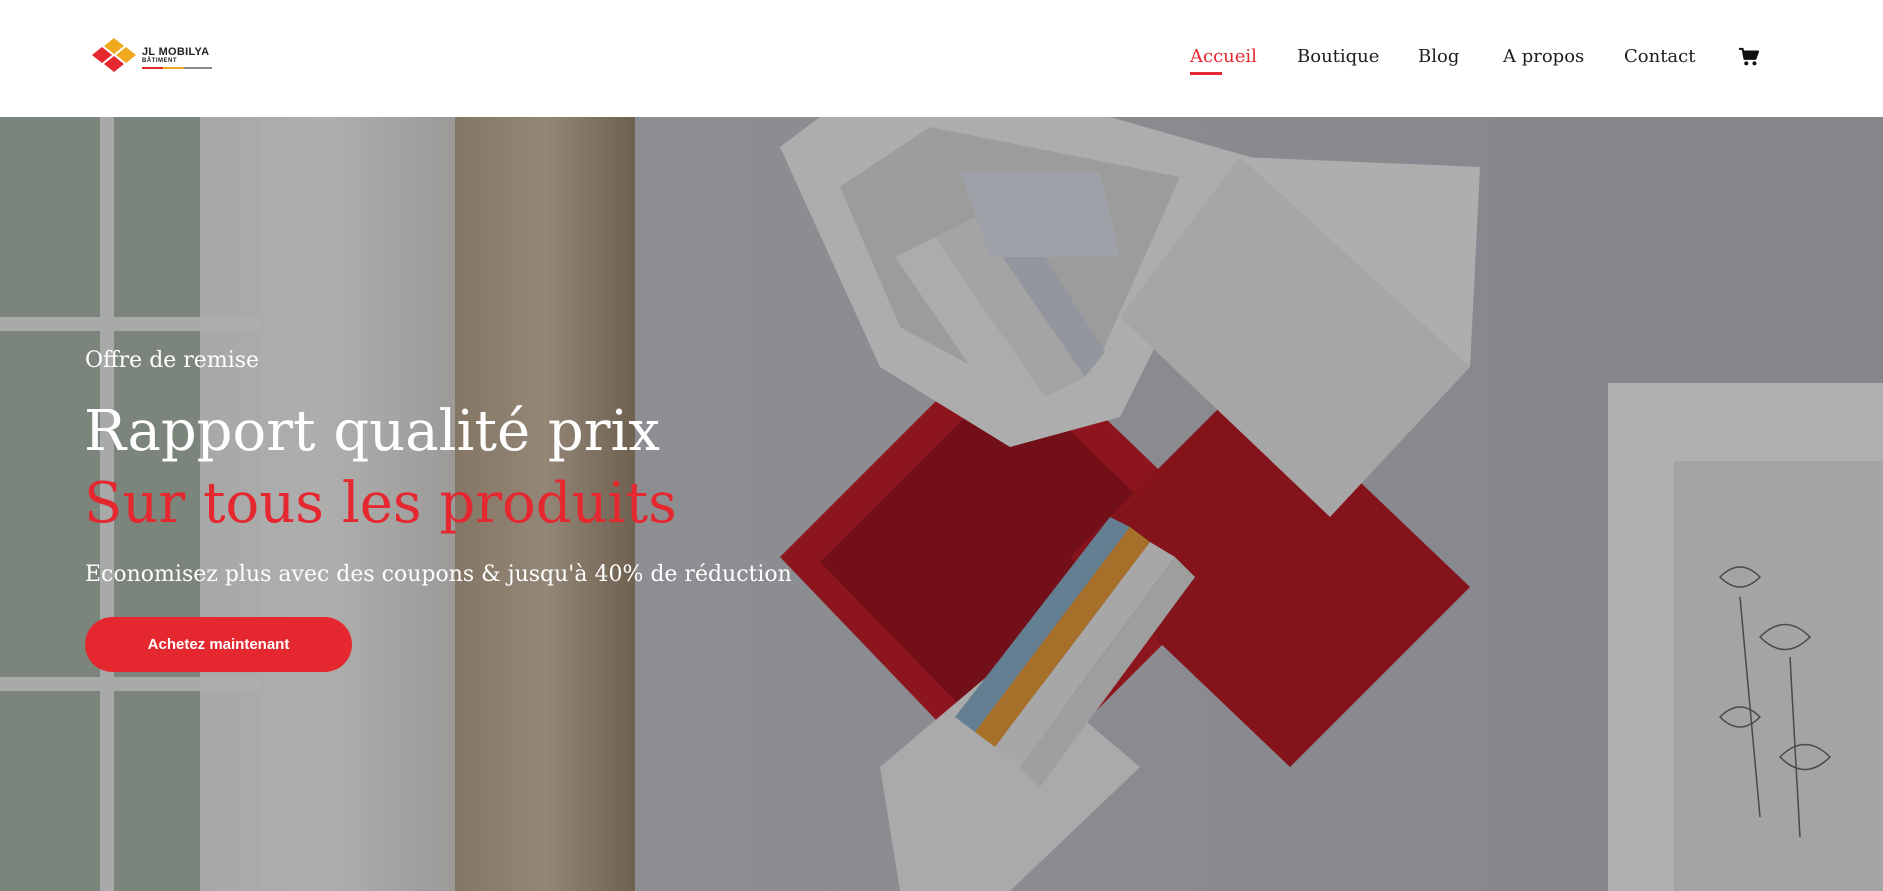 This screenshot has width=1883, height=891. Describe the element at coordinates (1659, 56) in the screenshot. I see `nav-item-contact: Contact` at that location.